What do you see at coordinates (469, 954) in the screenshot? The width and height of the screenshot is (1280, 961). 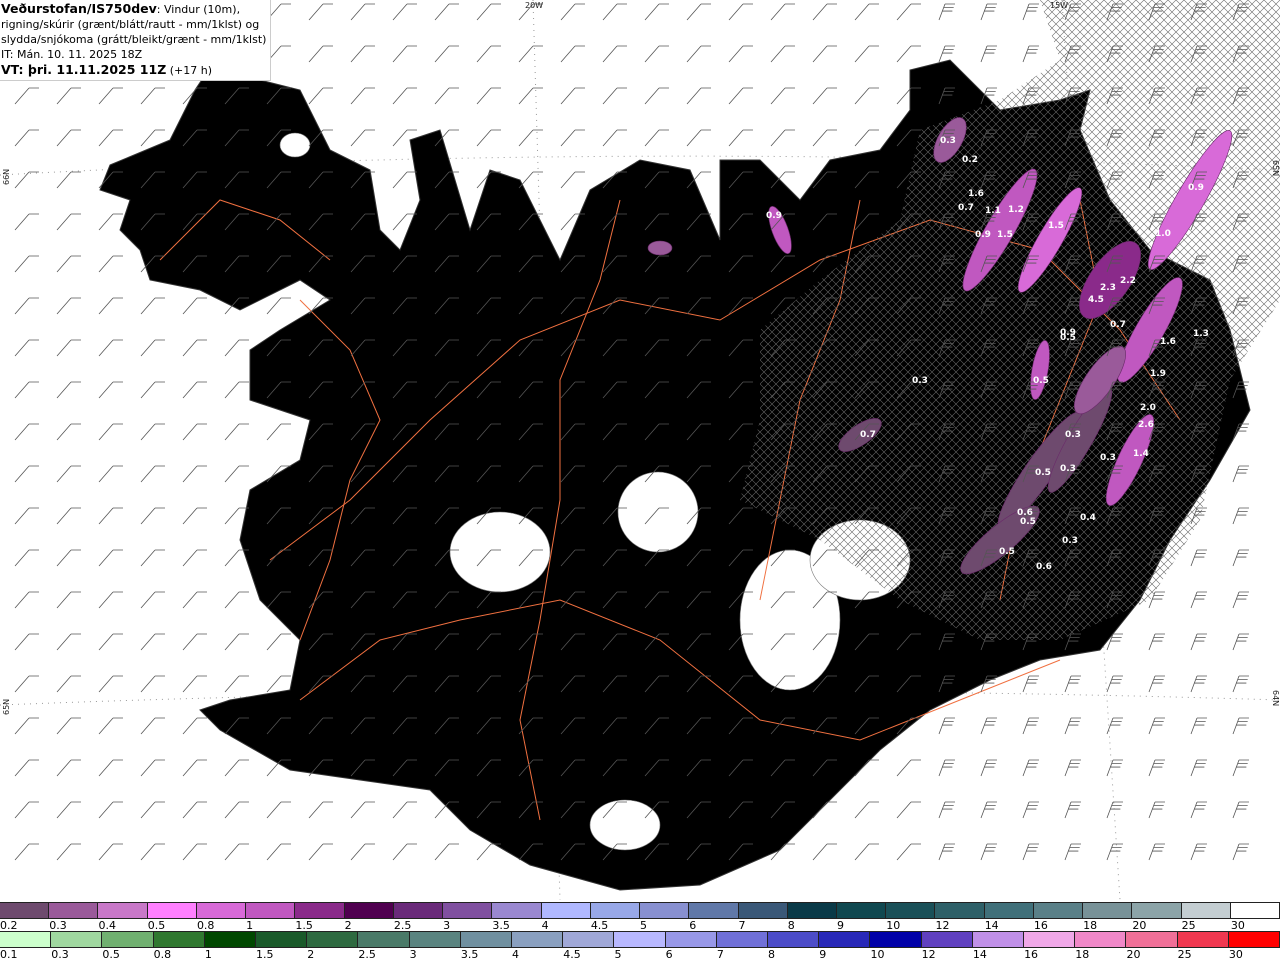 I see `rain-legend-label: 3.5` at bounding box center [469, 954].